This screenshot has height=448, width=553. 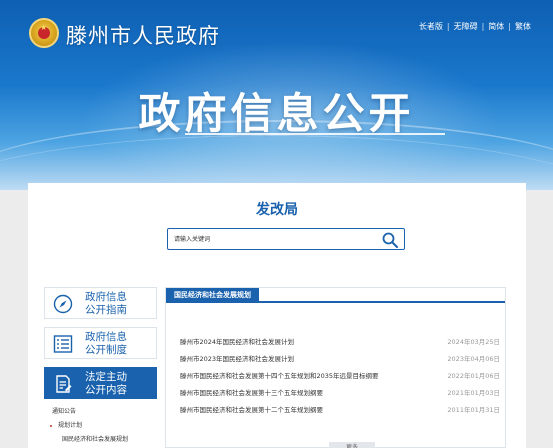 What do you see at coordinates (63, 304) in the screenshot?
I see `compass-icon` at bounding box center [63, 304].